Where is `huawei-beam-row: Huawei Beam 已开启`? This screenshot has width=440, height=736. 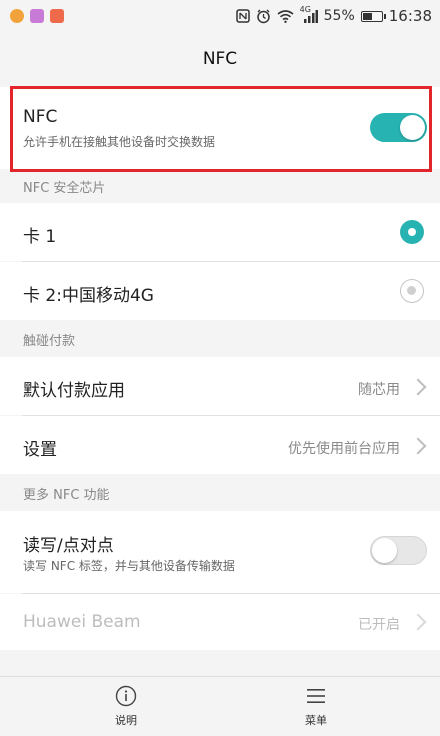
huawei-beam-row: Huawei Beam 已开启 is located at coordinates (220, 622).